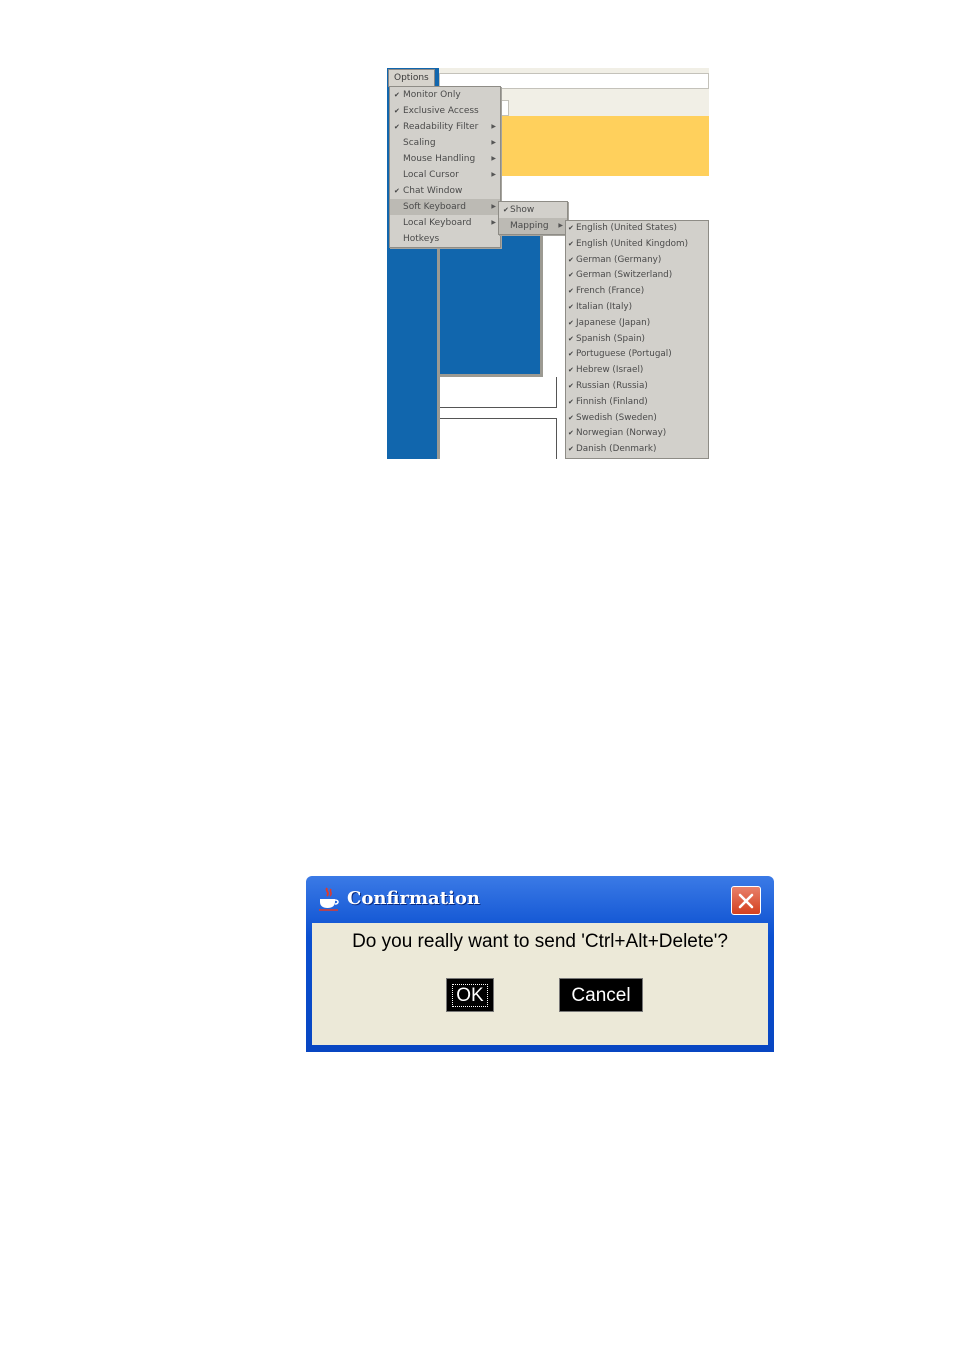 The height and width of the screenshot is (1351, 954). Describe the element at coordinates (445, 239) in the screenshot. I see `options-menu-item: Hotkeys` at that location.